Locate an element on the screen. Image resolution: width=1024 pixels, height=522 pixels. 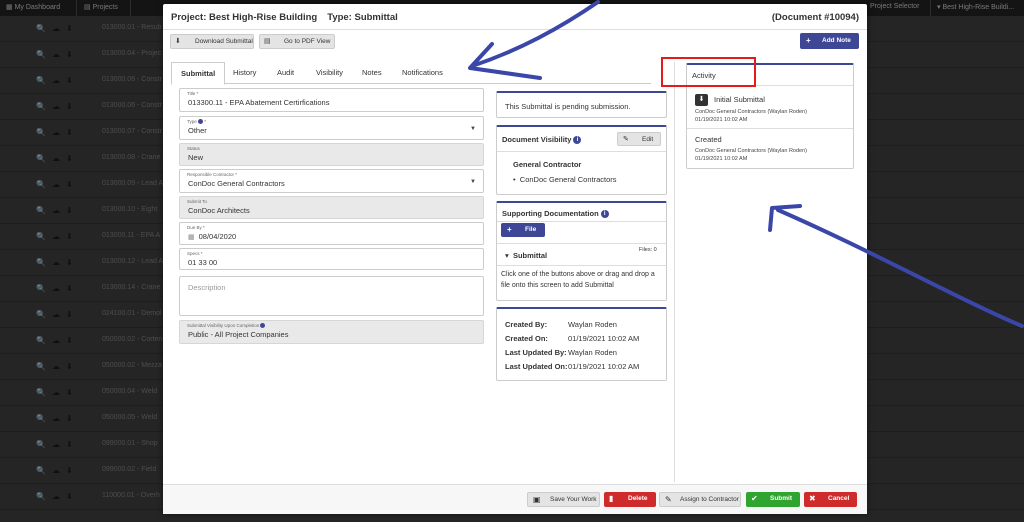
close-icon: ✖ is located at coordinates (812, 498).